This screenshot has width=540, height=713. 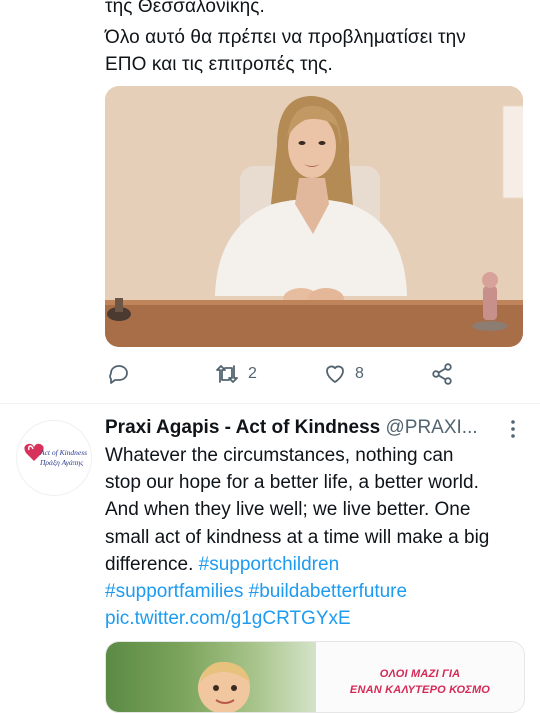 What do you see at coordinates (118, 374) in the screenshot?
I see `reply-icon` at bounding box center [118, 374].